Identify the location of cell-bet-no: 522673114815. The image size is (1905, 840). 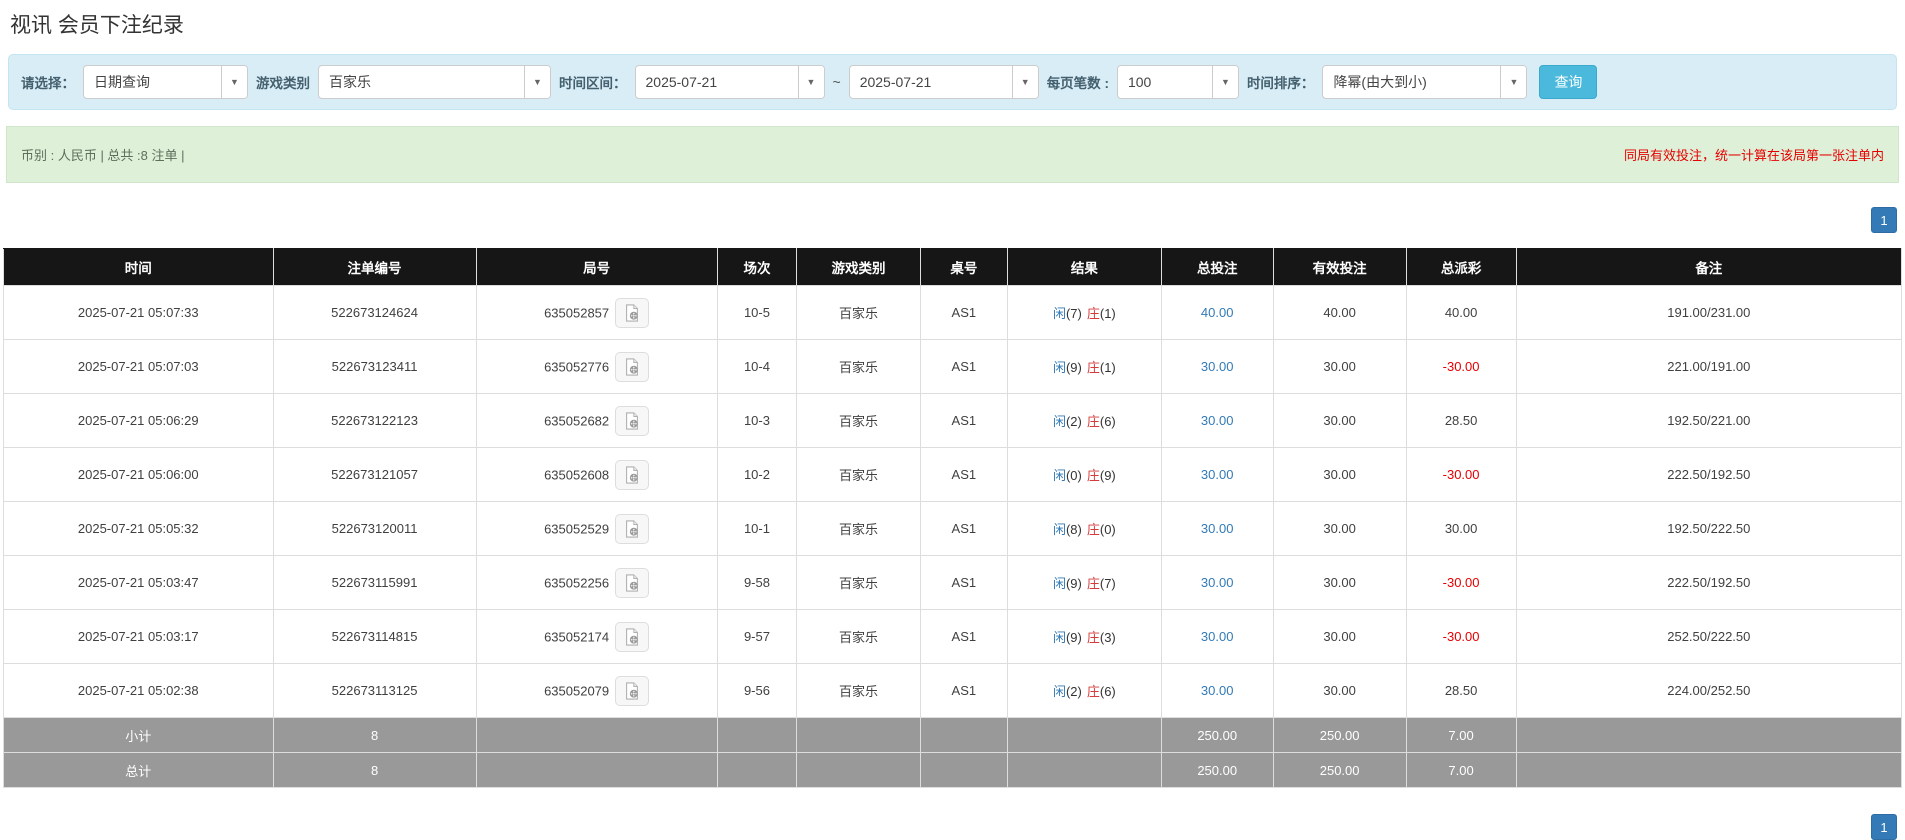
(374, 636).